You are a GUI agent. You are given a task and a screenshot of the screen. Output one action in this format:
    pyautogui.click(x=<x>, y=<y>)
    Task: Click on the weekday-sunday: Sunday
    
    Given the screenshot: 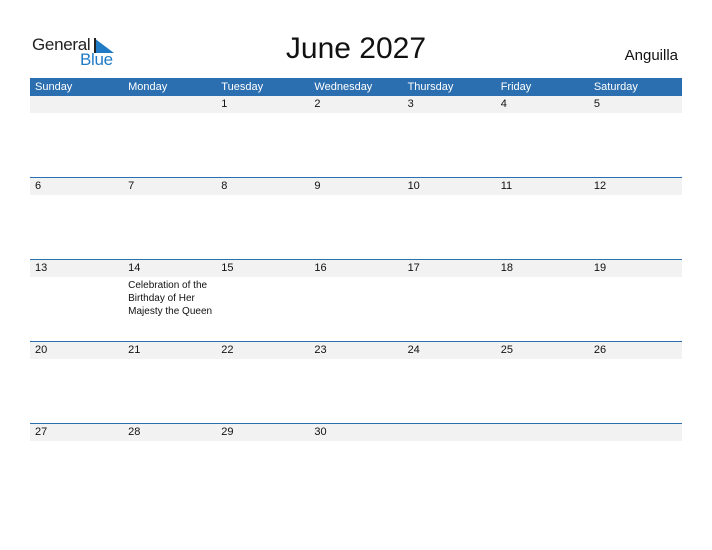 What is the action you would take?
    pyautogui.click(x=54, y=87)
    